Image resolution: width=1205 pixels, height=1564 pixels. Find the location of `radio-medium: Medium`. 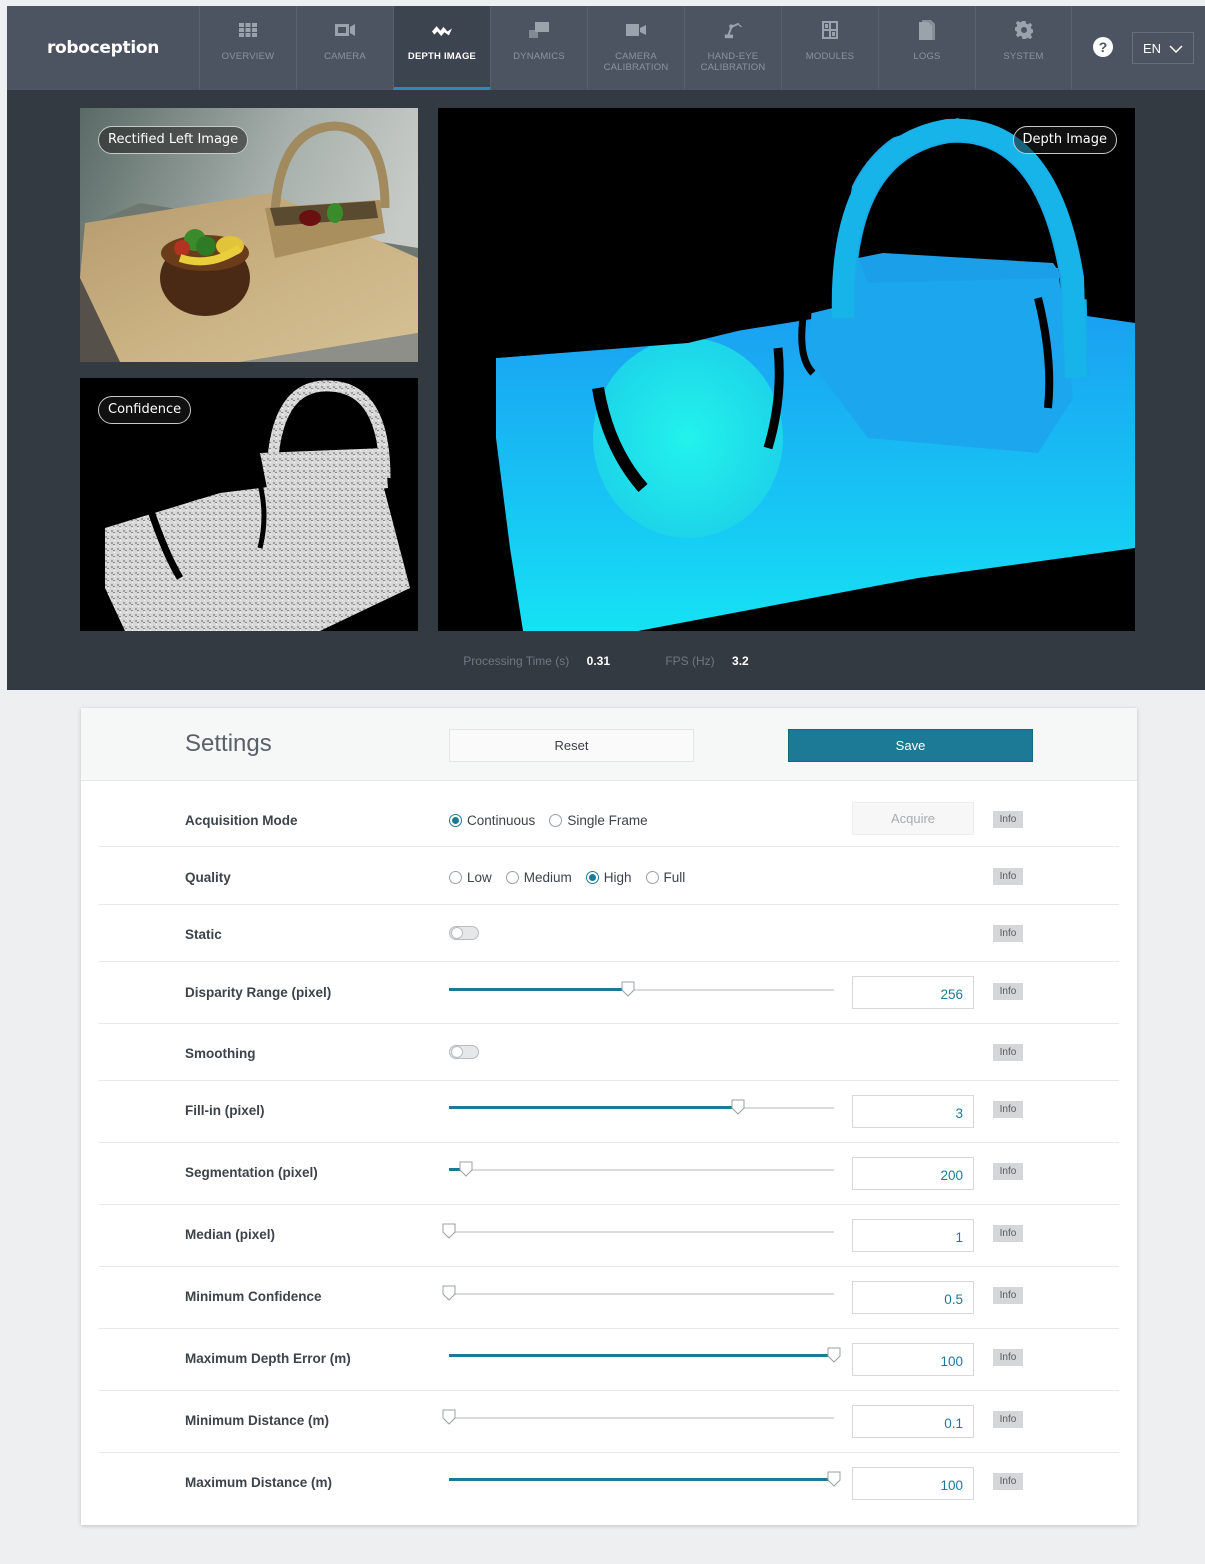

radio-medium: Medium is located at coordinates (538, 877).